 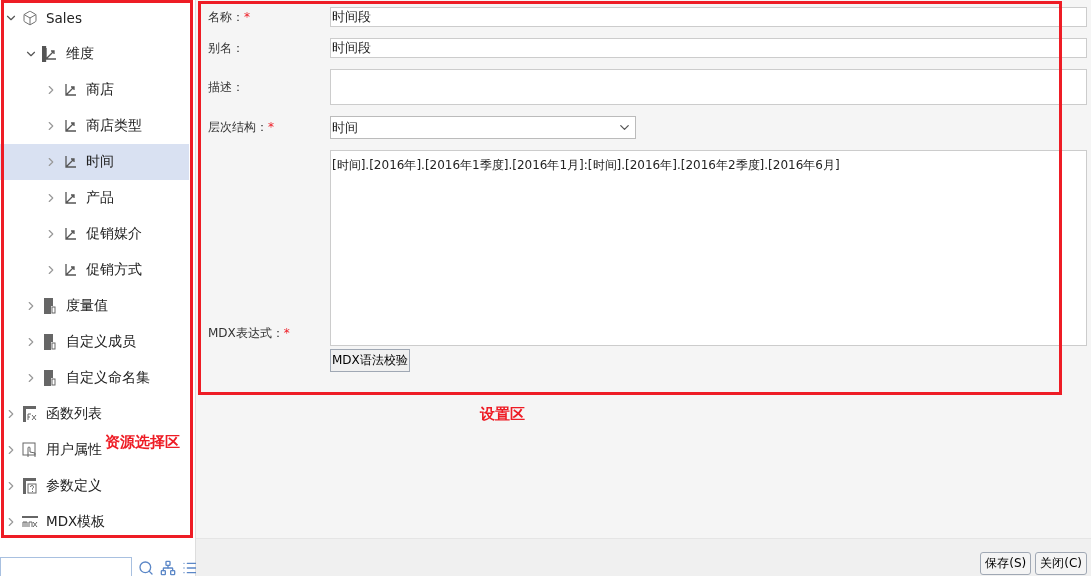 What do you see at coordinates (53, 522) in the screenshot?
I see `tree-item: MDX模板` at bounding box center [53, 522].